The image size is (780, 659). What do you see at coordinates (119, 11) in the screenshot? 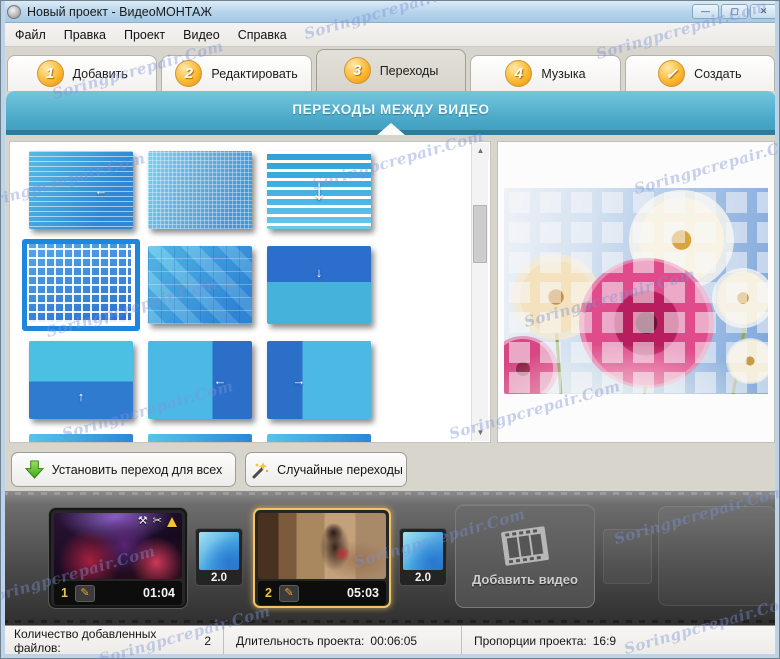
I see `window-title: Новый проект - ВидеоМОНТАЖ` at bounding box center [119, 11].